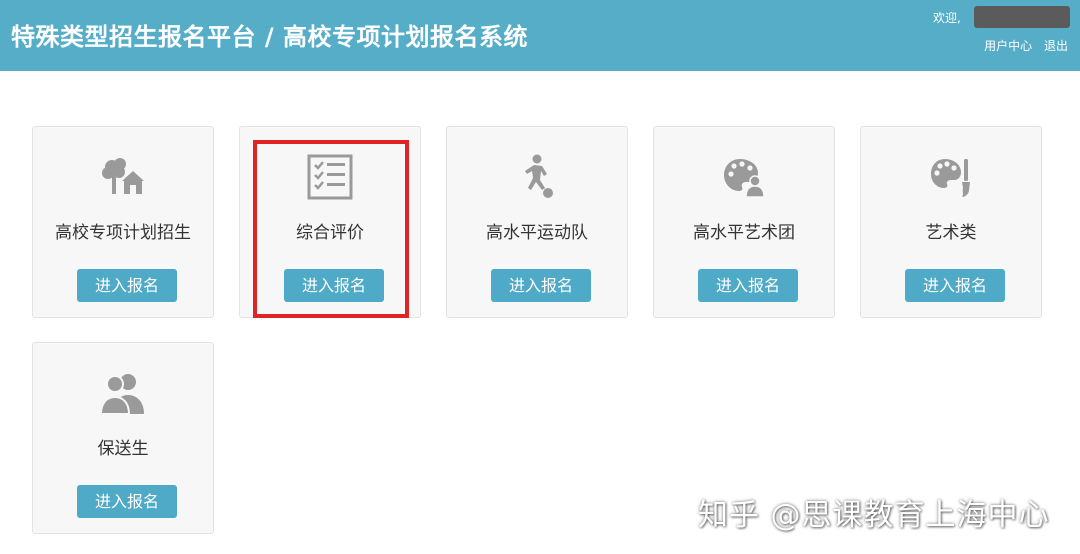 The height and width of the screenshot is (554, 1080). Describe the element at coordinates (1056, 46) in the screenshot. I see `logout-link: 退出` at that location.